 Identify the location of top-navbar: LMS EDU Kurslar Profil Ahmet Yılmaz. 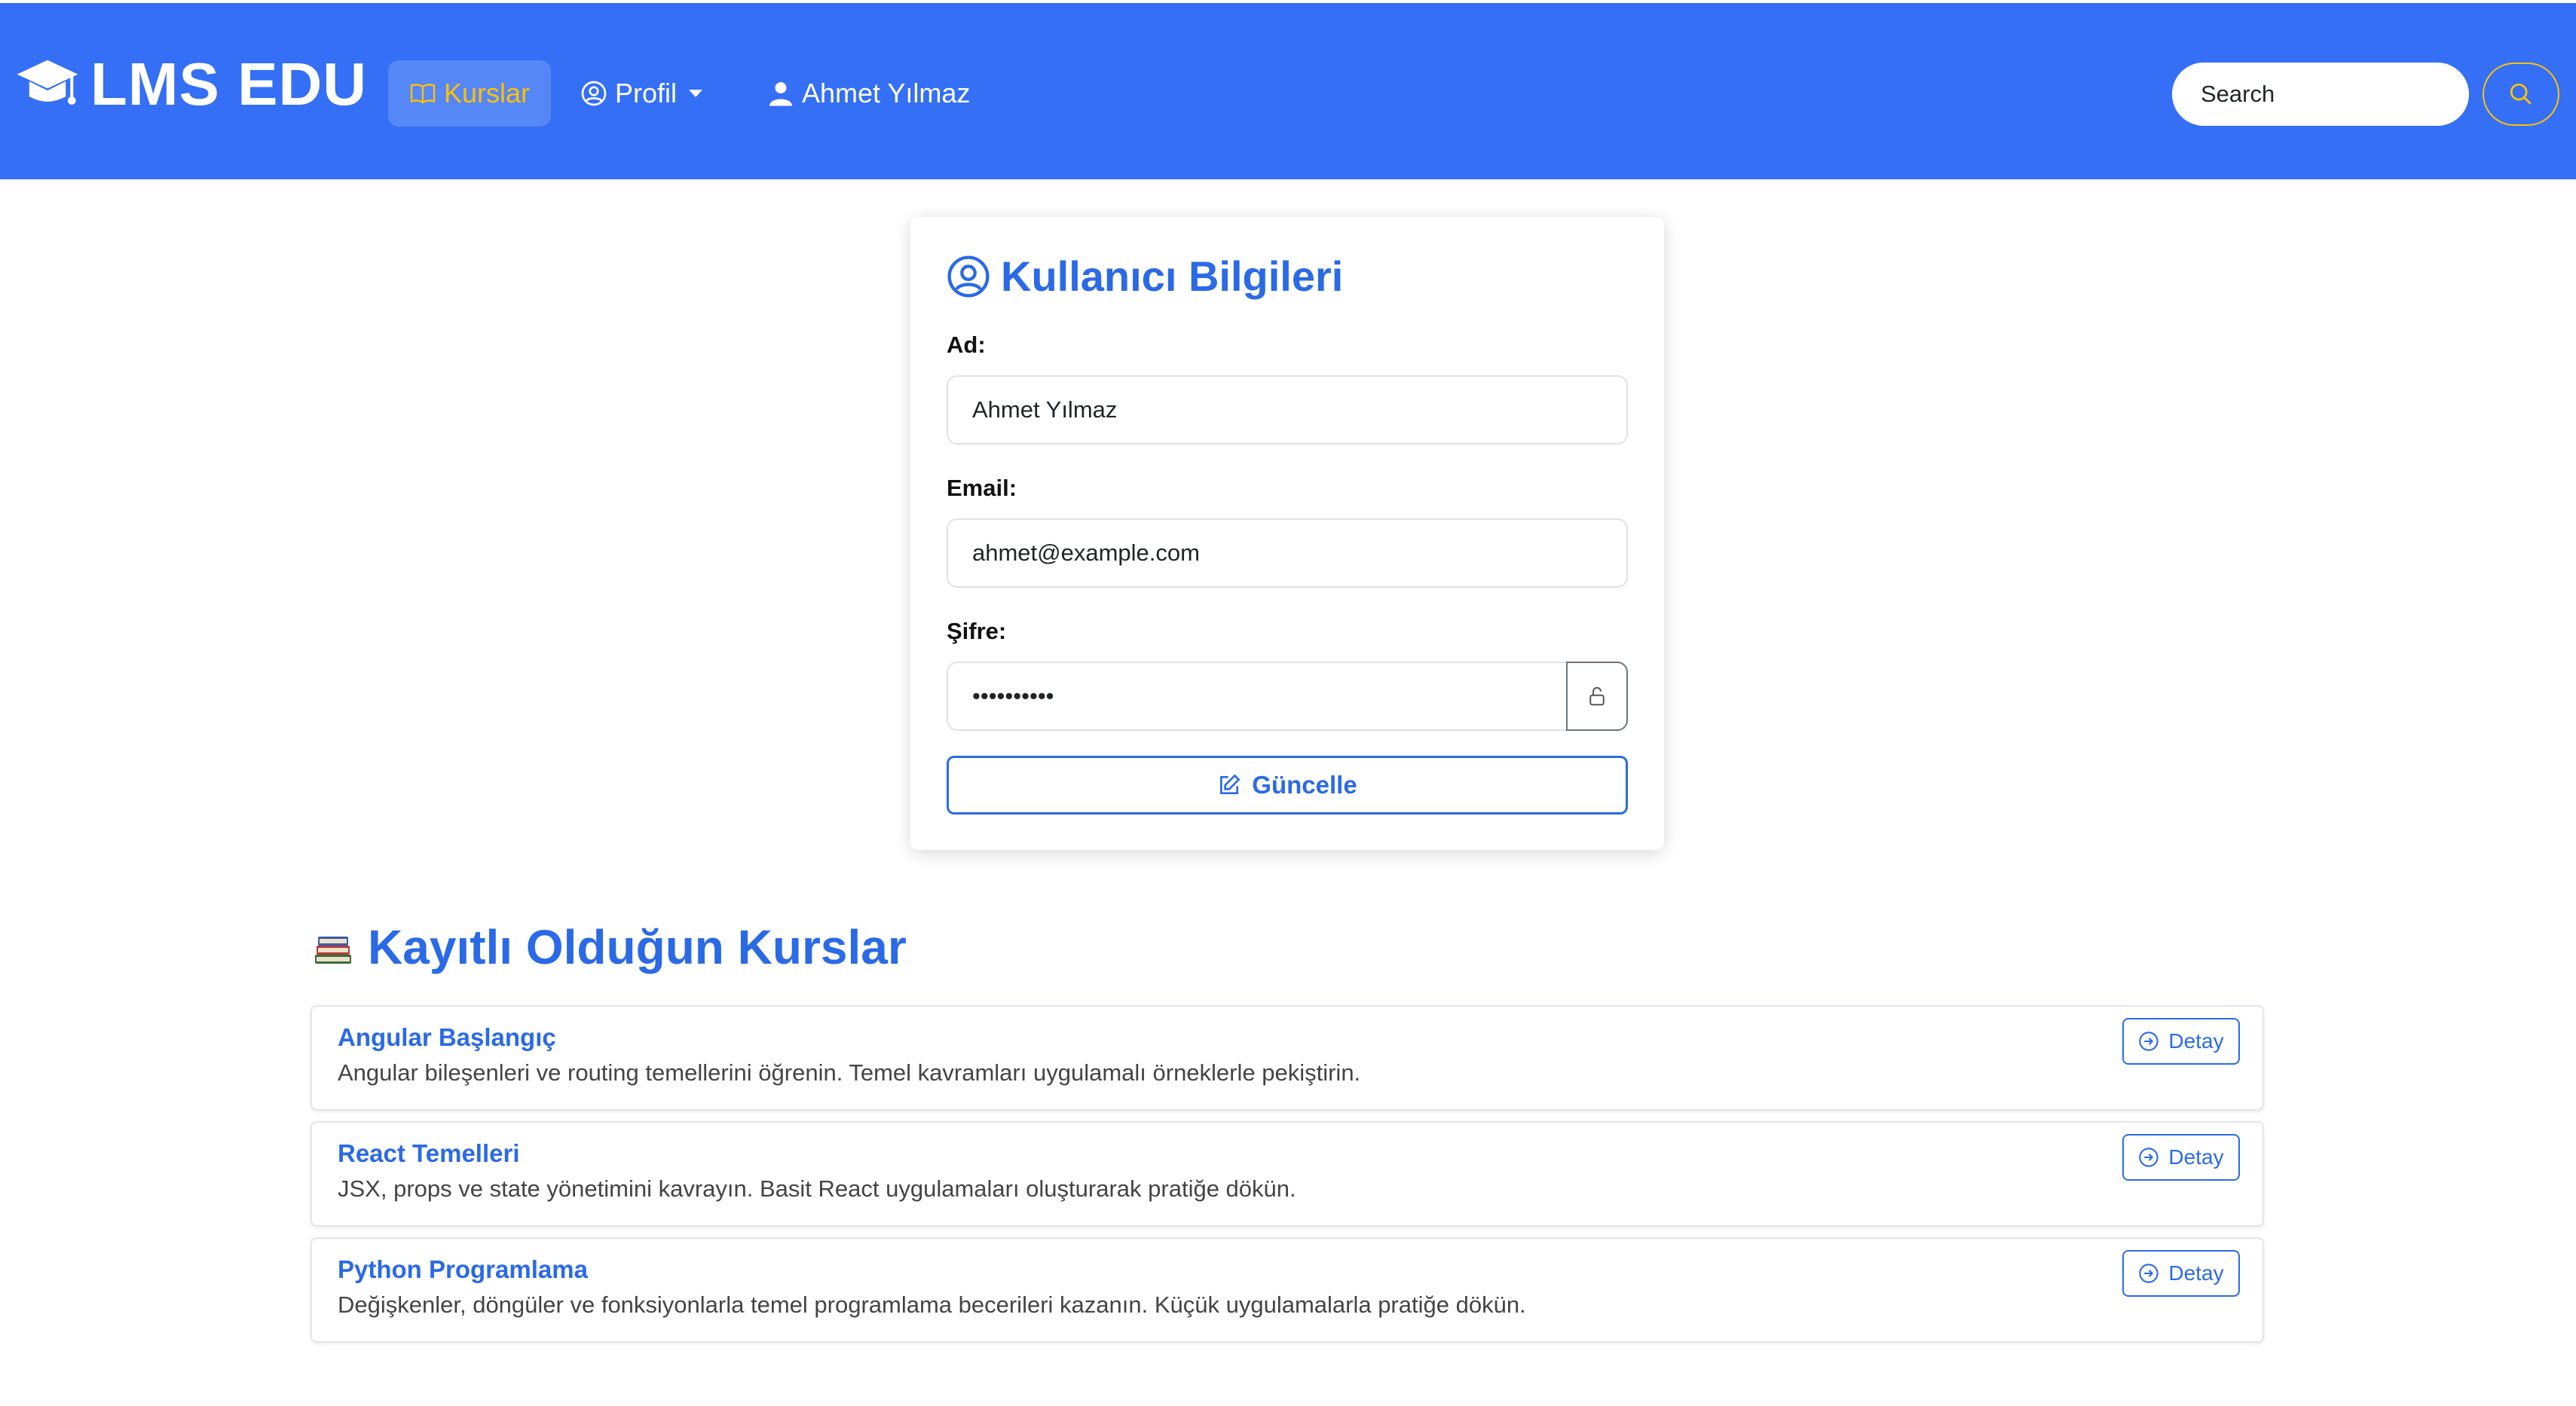
(1288, 89).